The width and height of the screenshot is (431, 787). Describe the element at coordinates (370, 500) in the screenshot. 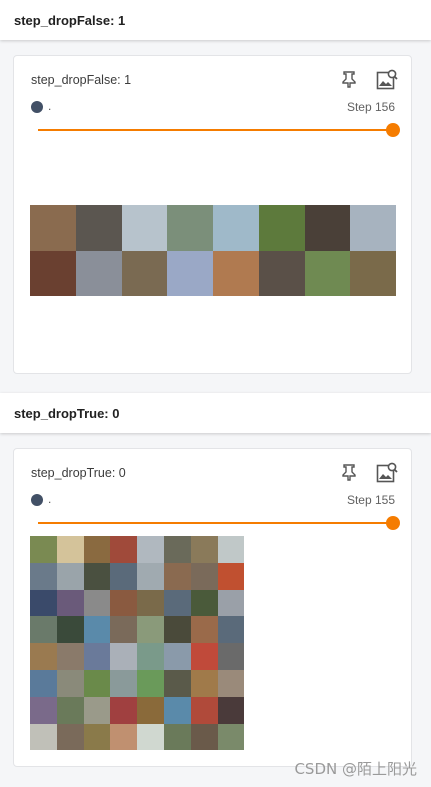

I see `step-label: Step 155` at that location.